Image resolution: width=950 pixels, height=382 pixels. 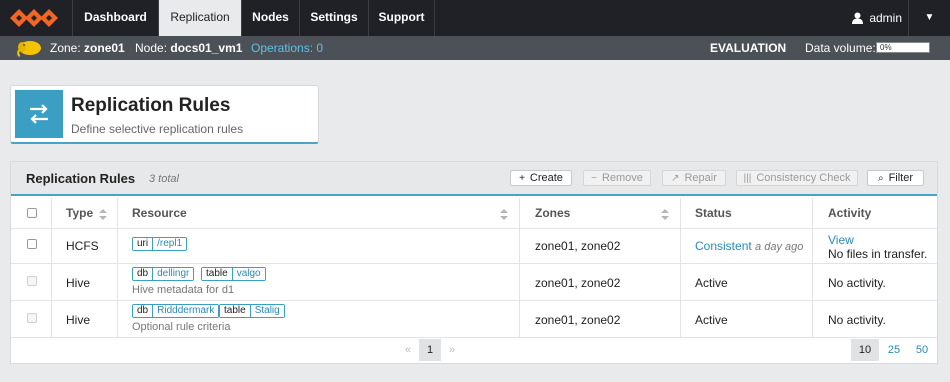 What do you see at coordinates (474, 350) in the screenshot?
I see `table-footer: « 1 » 10 25 50` at bounding box center [474, 350].